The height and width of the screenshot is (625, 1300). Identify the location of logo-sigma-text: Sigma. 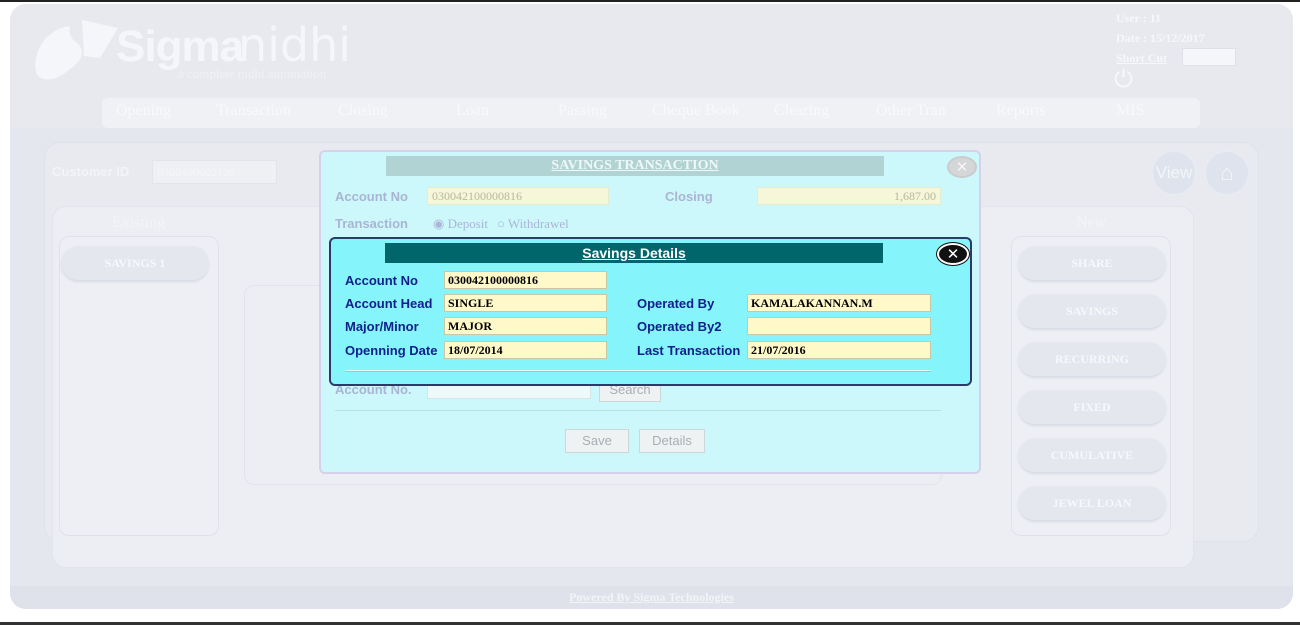
(180, 46).